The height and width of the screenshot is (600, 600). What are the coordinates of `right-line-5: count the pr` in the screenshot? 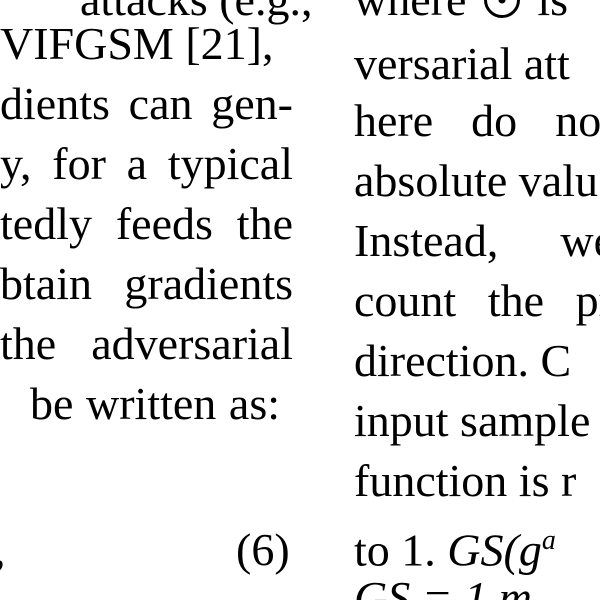 It's located at (477, 300).